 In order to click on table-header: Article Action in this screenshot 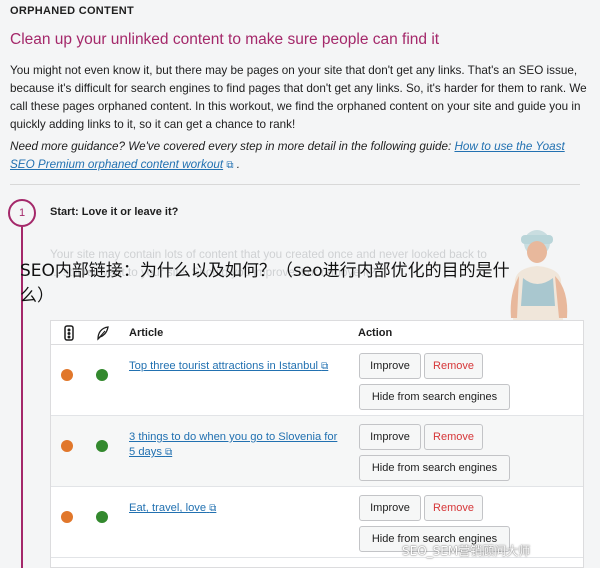, I will do `click(317, 333)`.